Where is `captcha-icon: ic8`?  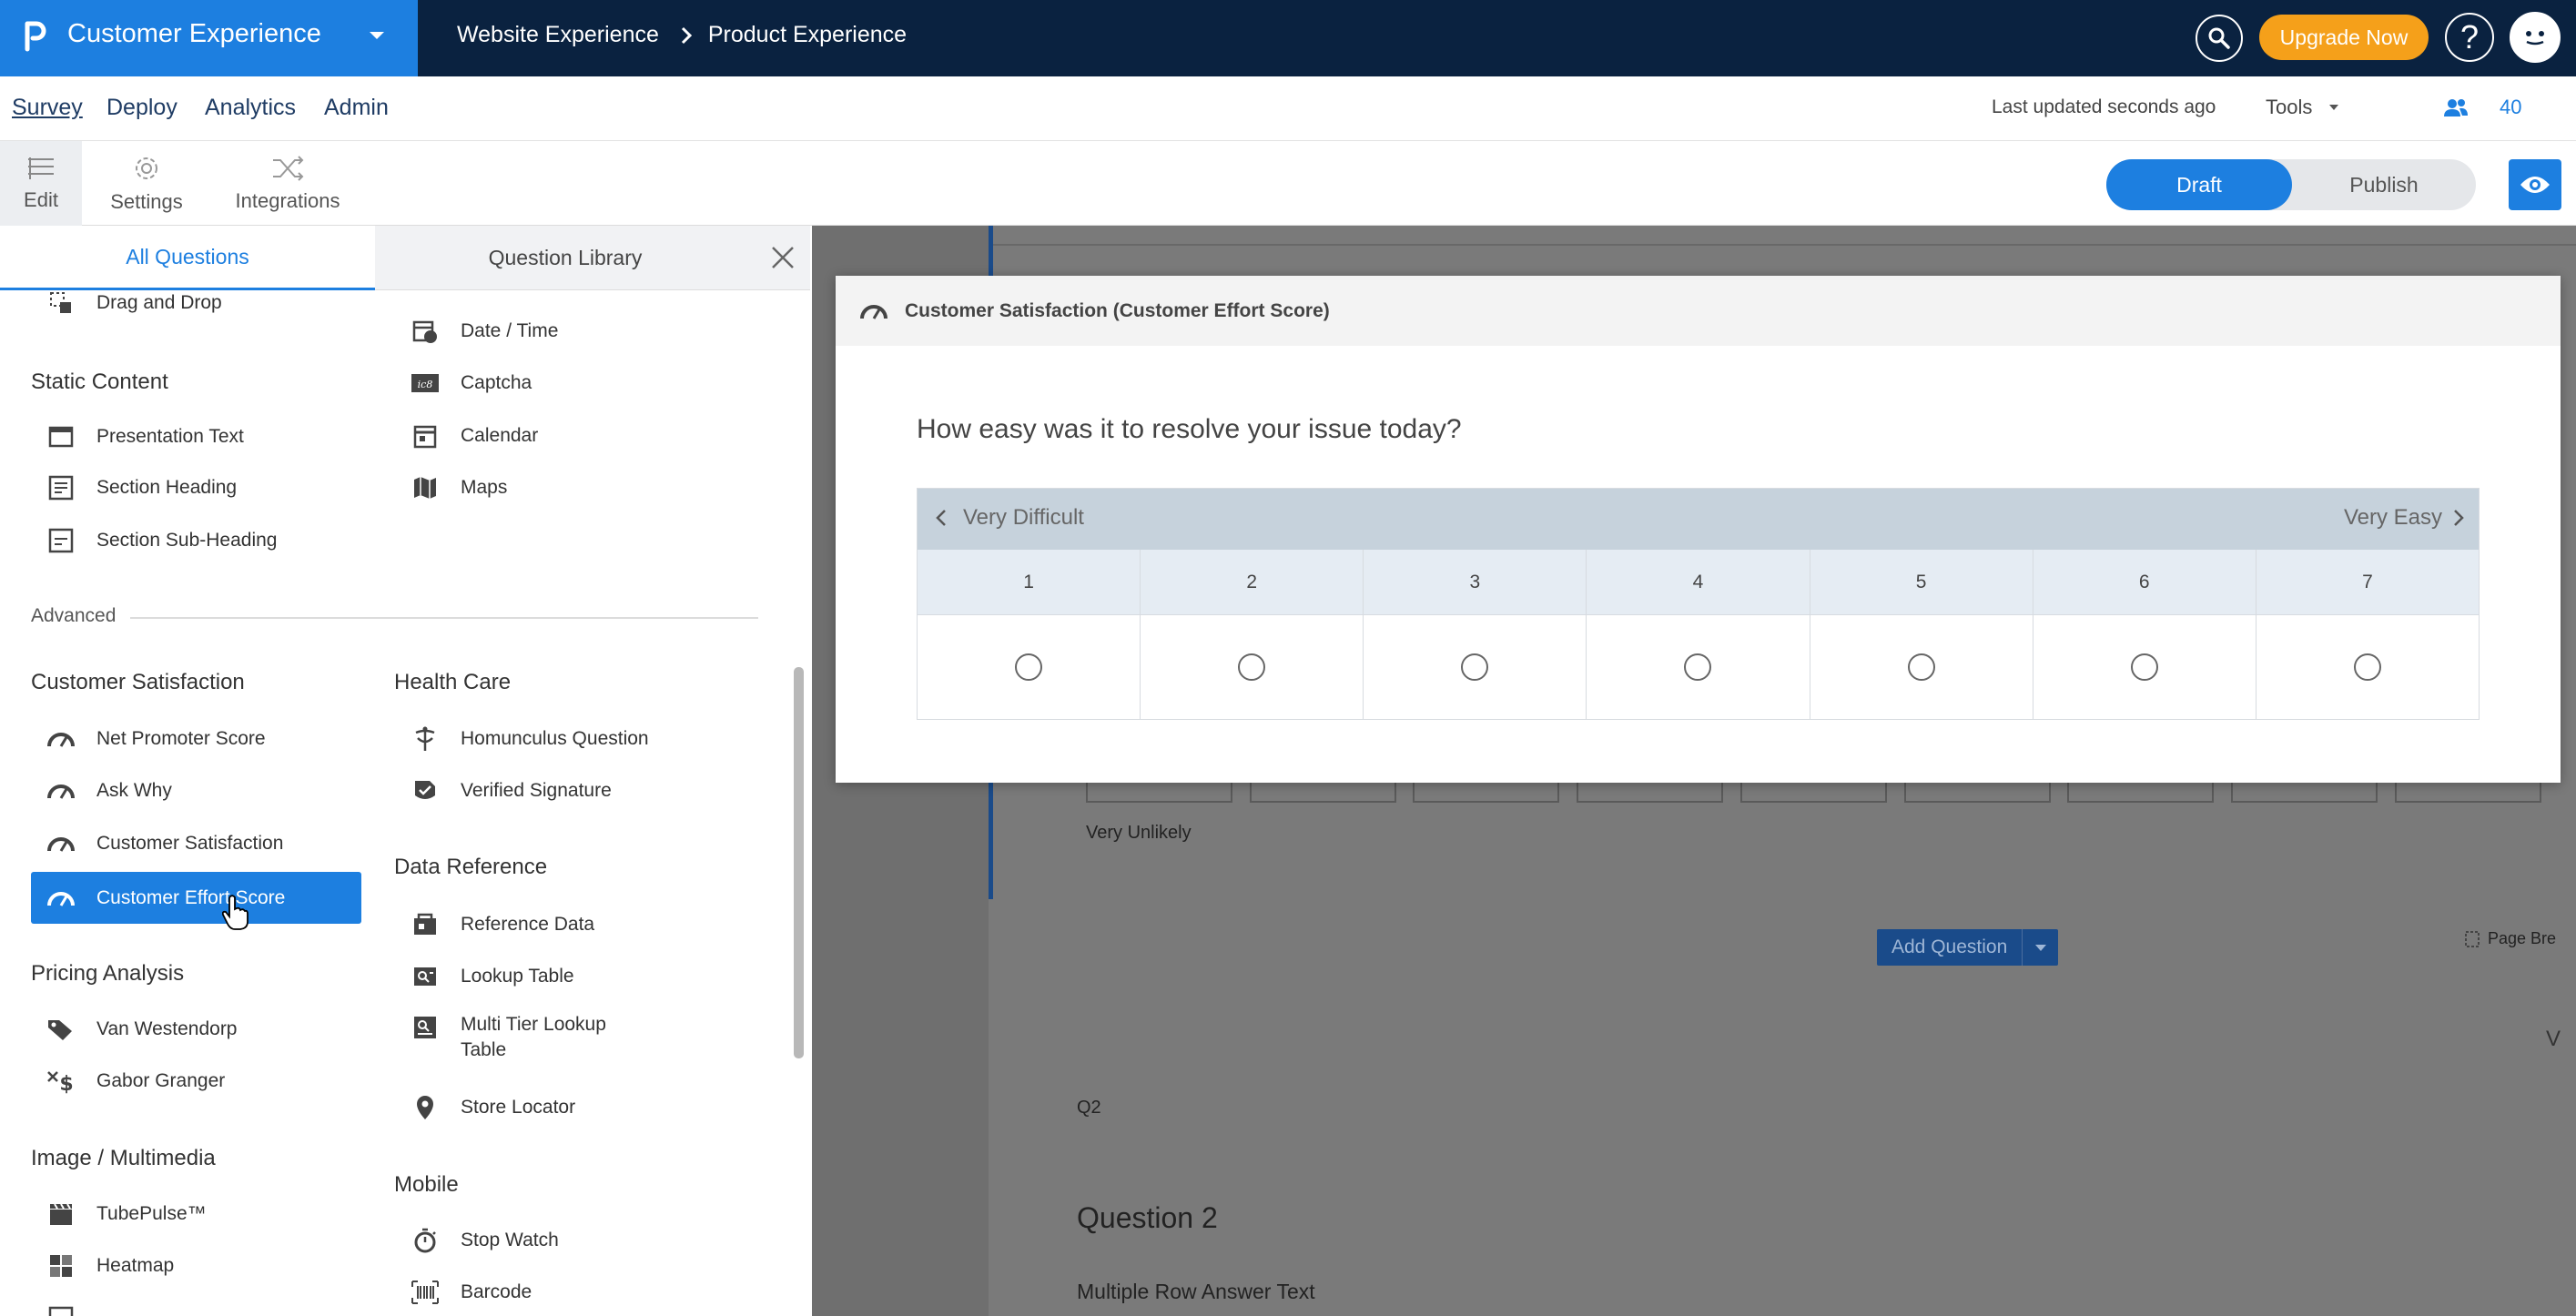
captcha-icon: ic8 is located at coordinates (425, 383).